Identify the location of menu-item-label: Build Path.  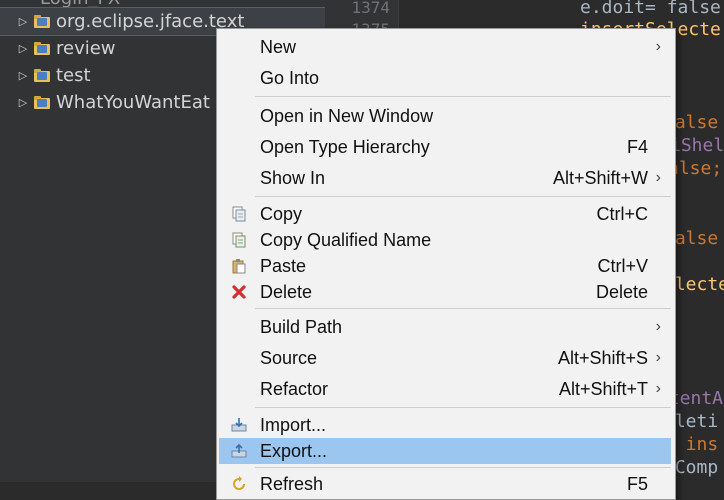
(301, 326).